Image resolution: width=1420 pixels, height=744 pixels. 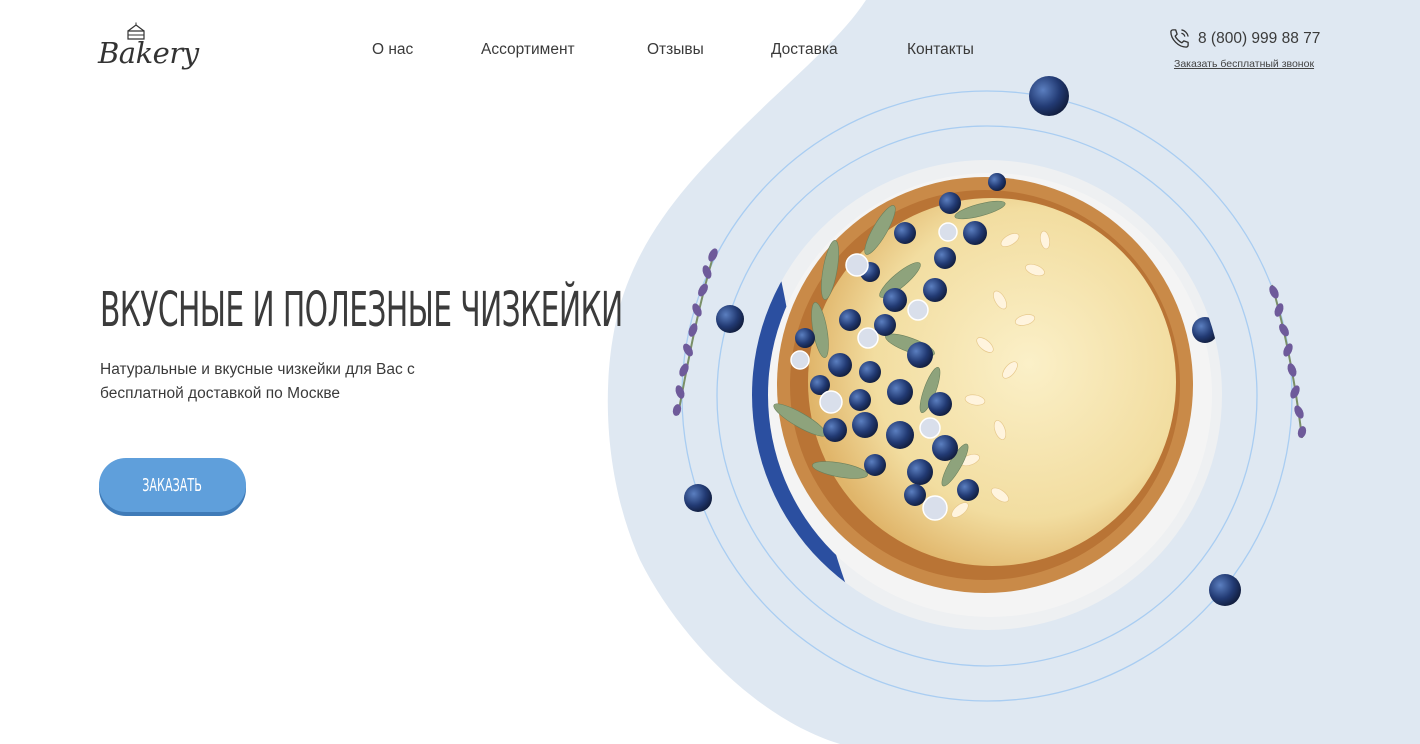 I want to click on blueberry-left-upper, so click(x=730, y=319).